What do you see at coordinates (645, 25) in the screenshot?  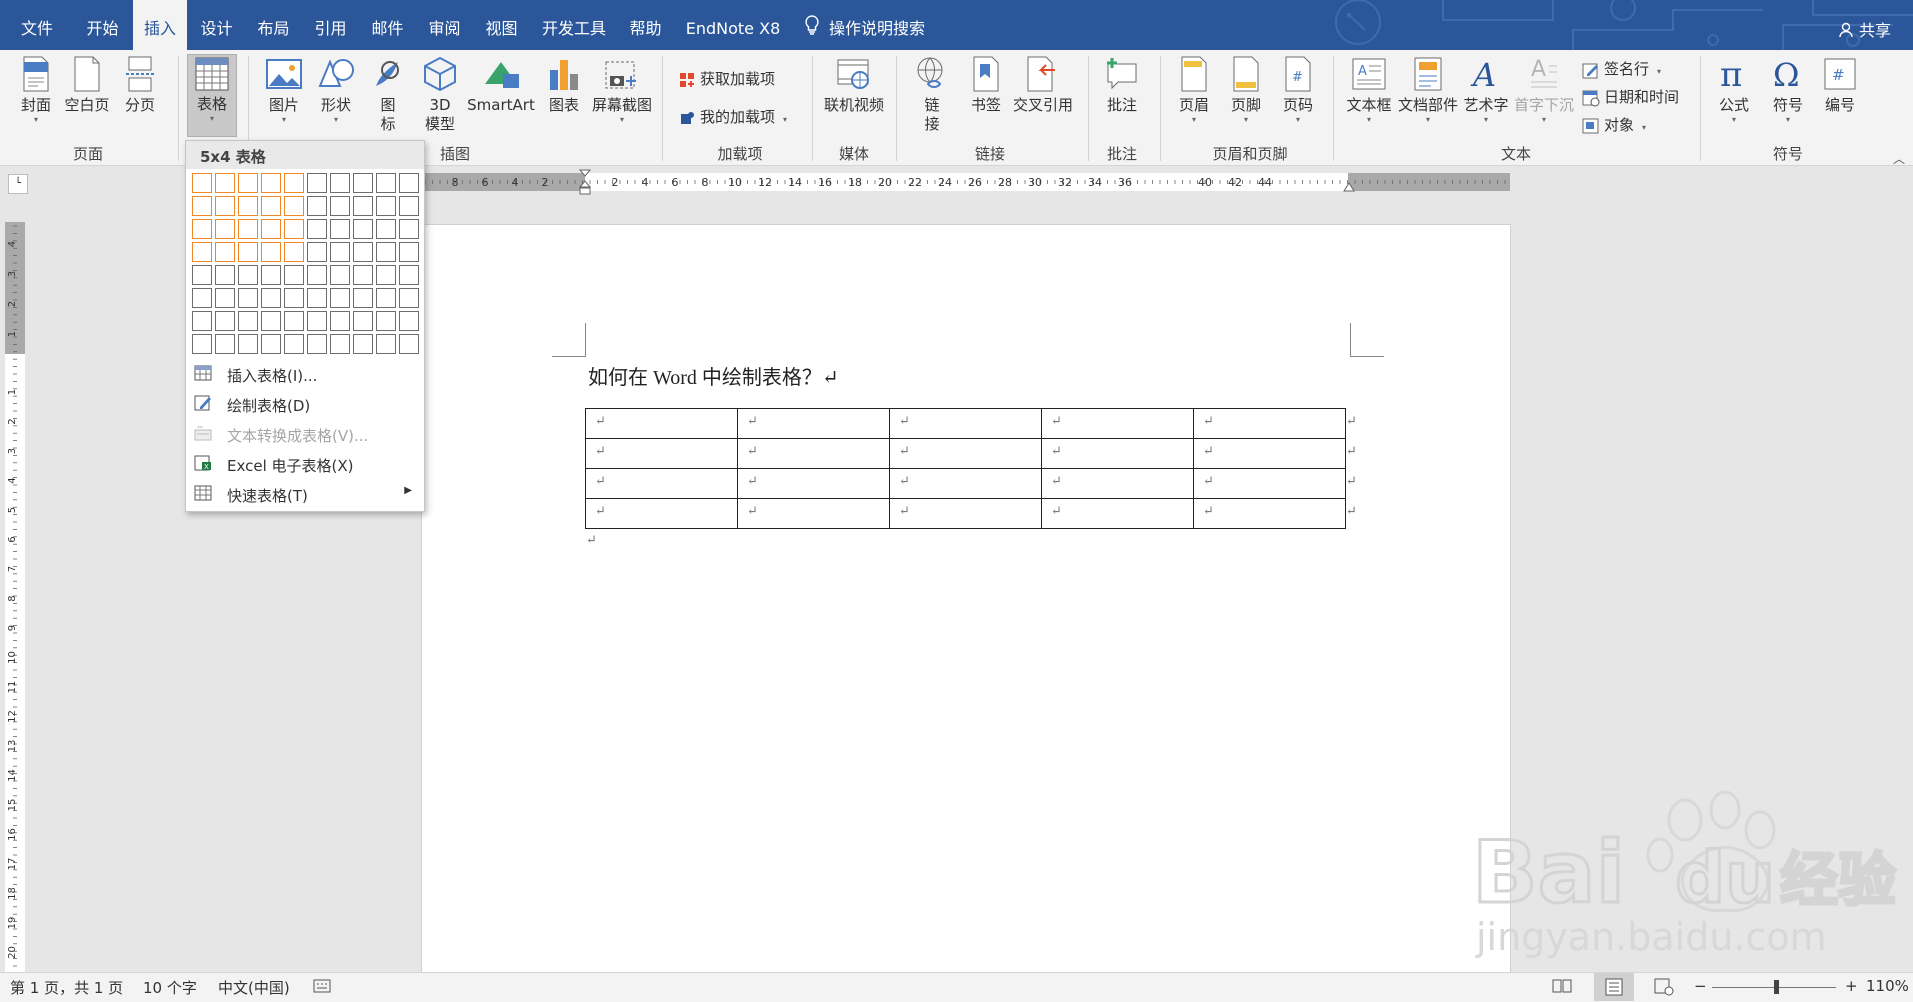 I see `tab-help: 帮助` at bounding box center [645, 25].